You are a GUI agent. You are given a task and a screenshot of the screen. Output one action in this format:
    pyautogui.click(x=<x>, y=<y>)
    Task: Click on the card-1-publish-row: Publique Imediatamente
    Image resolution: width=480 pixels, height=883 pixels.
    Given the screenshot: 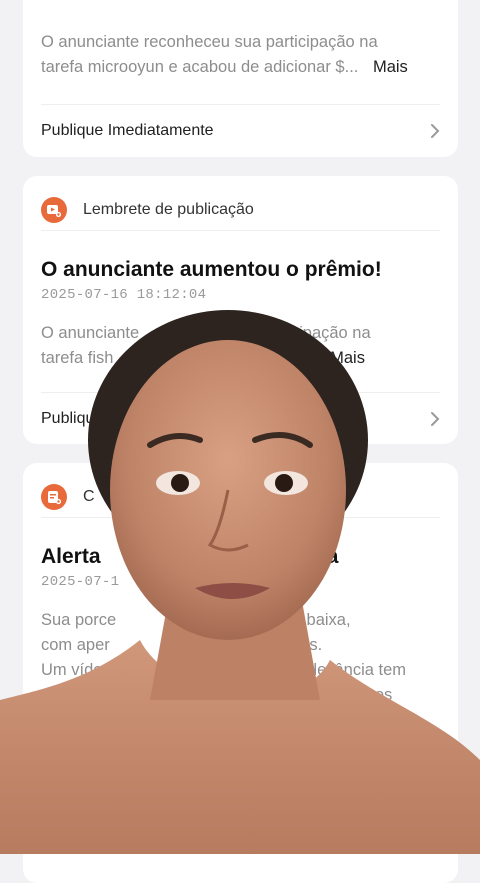 What is the action you would take?
    pyautogui.click(x=240, y=130)
    